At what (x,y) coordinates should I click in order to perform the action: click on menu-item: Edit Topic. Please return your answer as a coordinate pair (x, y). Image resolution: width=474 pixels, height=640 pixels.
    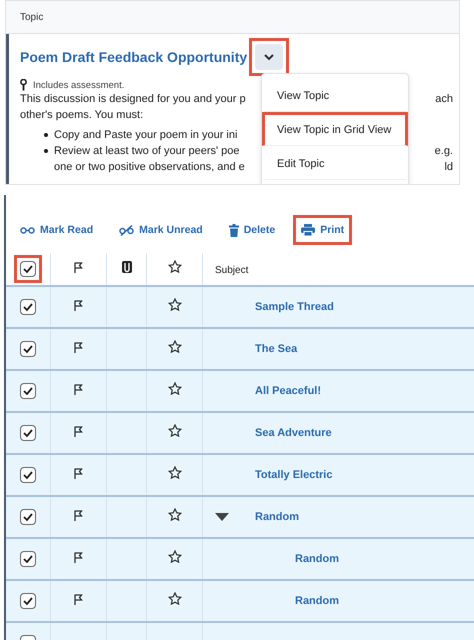
    Looking at the image, I should click on (335, 163).